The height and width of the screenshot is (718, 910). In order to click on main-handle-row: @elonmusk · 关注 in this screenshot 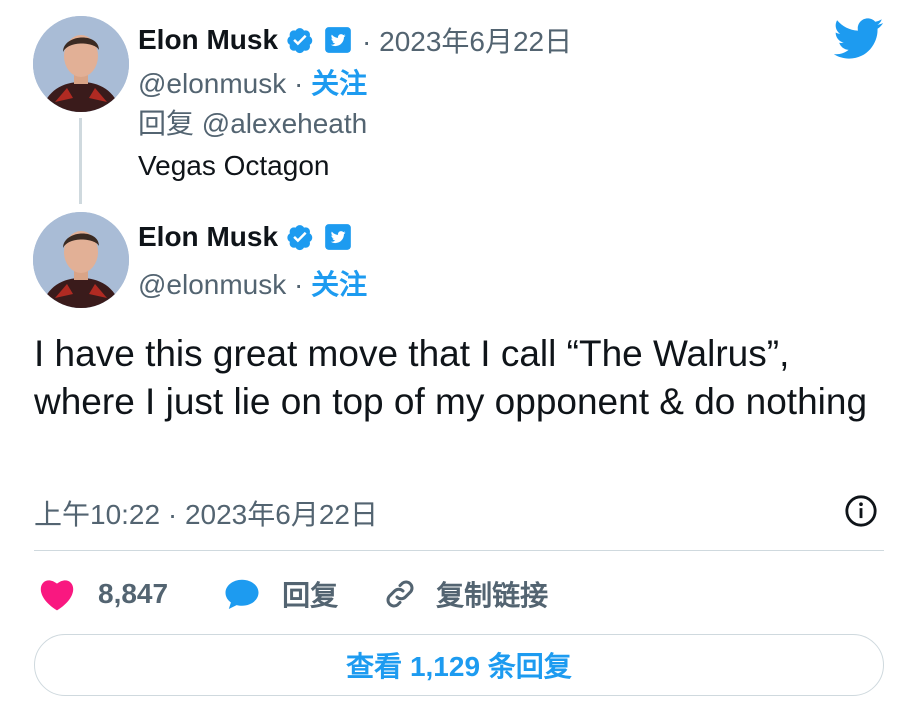, I will do `click(252, 283)`.